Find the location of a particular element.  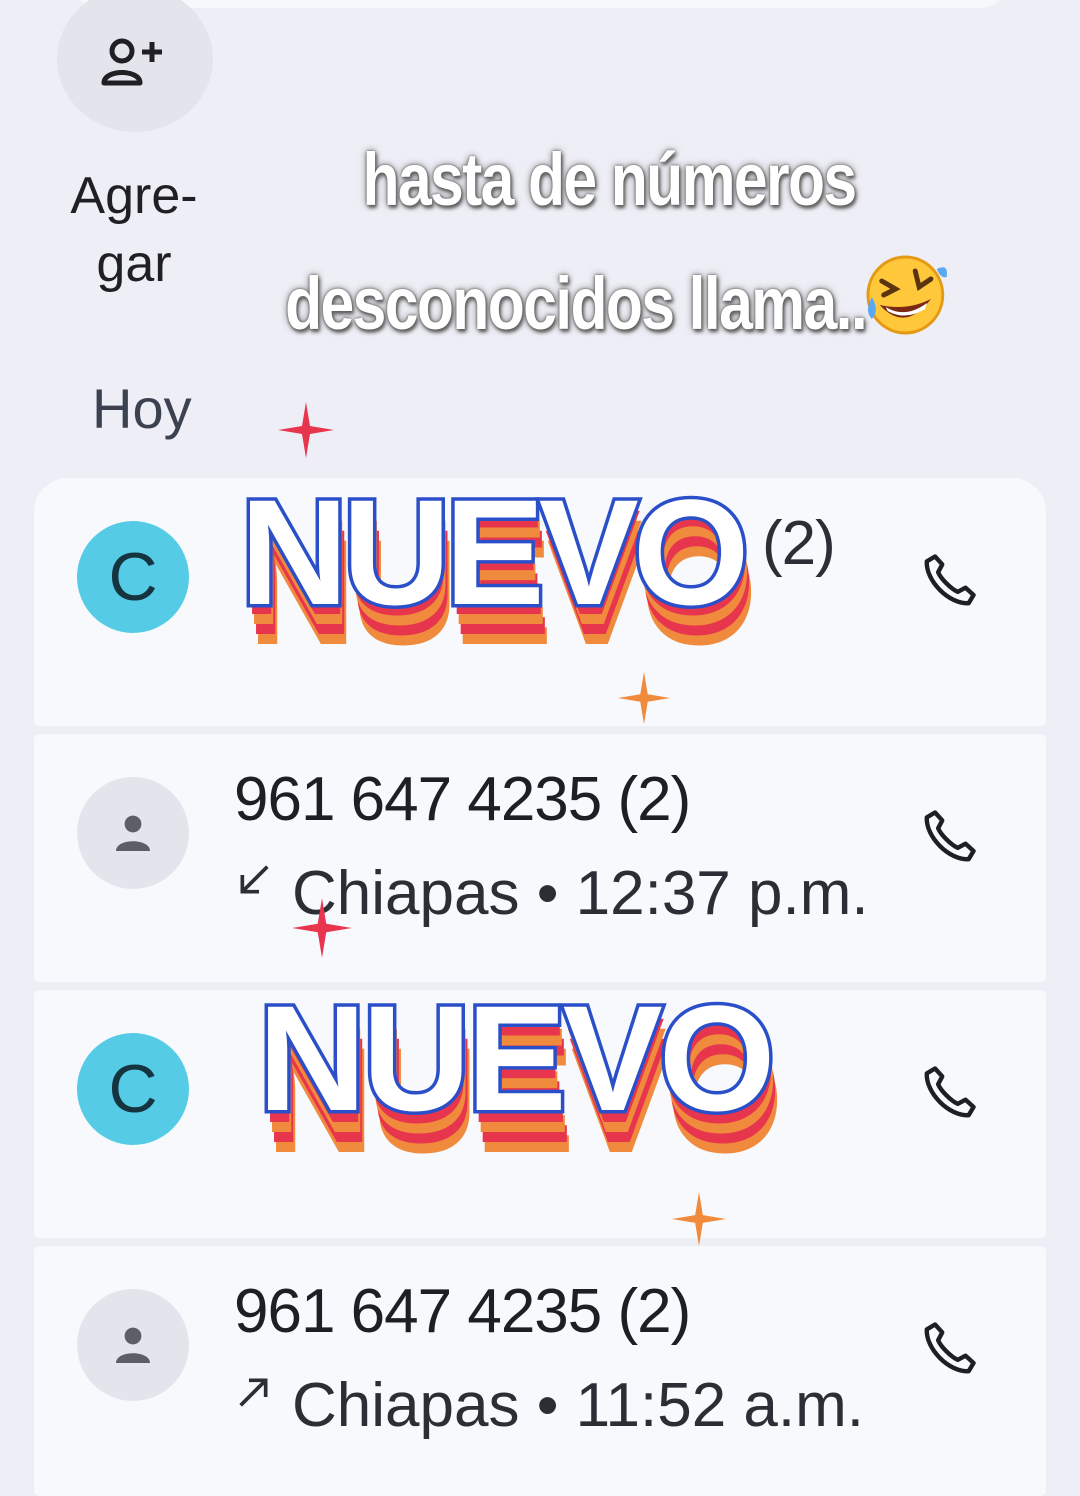

add-contact-label: Agre- gar is located at coordinates (134, 230).